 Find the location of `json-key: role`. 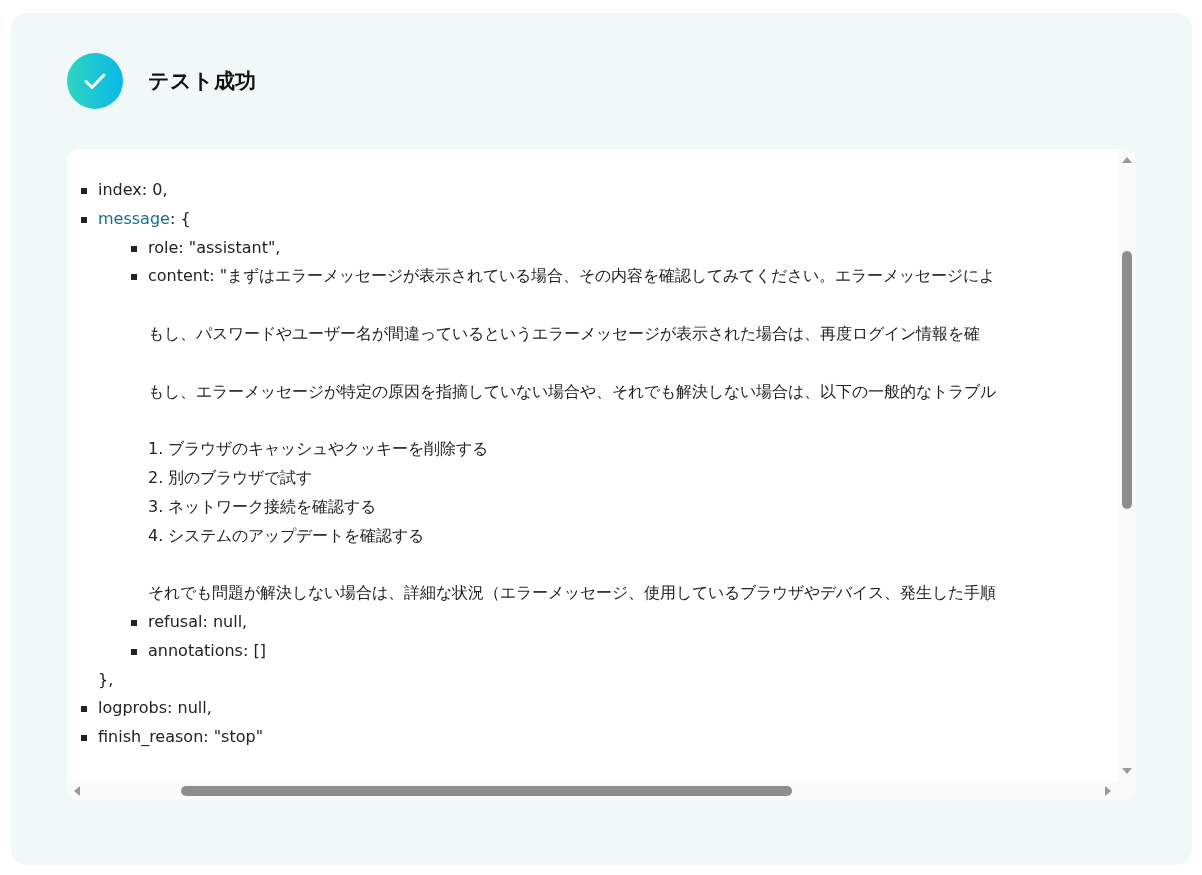

json-key: role is located at coordinates (163, 247).